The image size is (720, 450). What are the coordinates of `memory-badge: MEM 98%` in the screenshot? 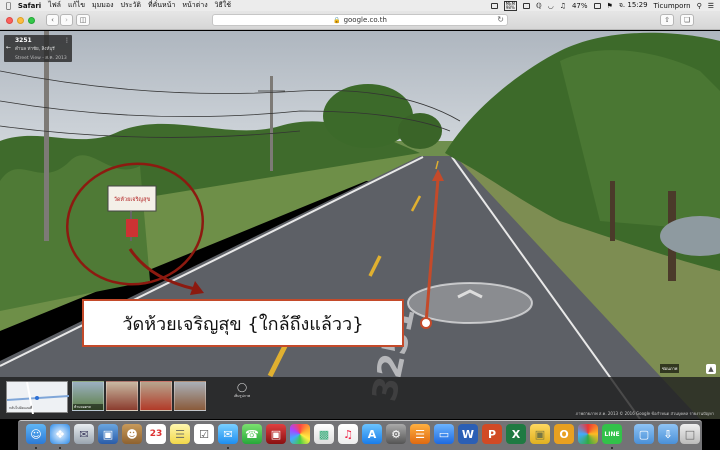 It's located at (510, 5).